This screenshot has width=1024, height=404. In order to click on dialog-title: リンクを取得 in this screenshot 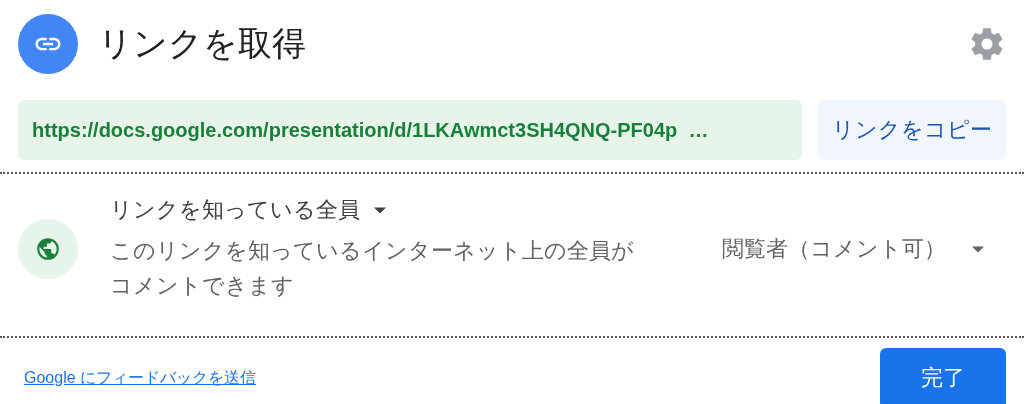, I will do `click(202, 43)`.